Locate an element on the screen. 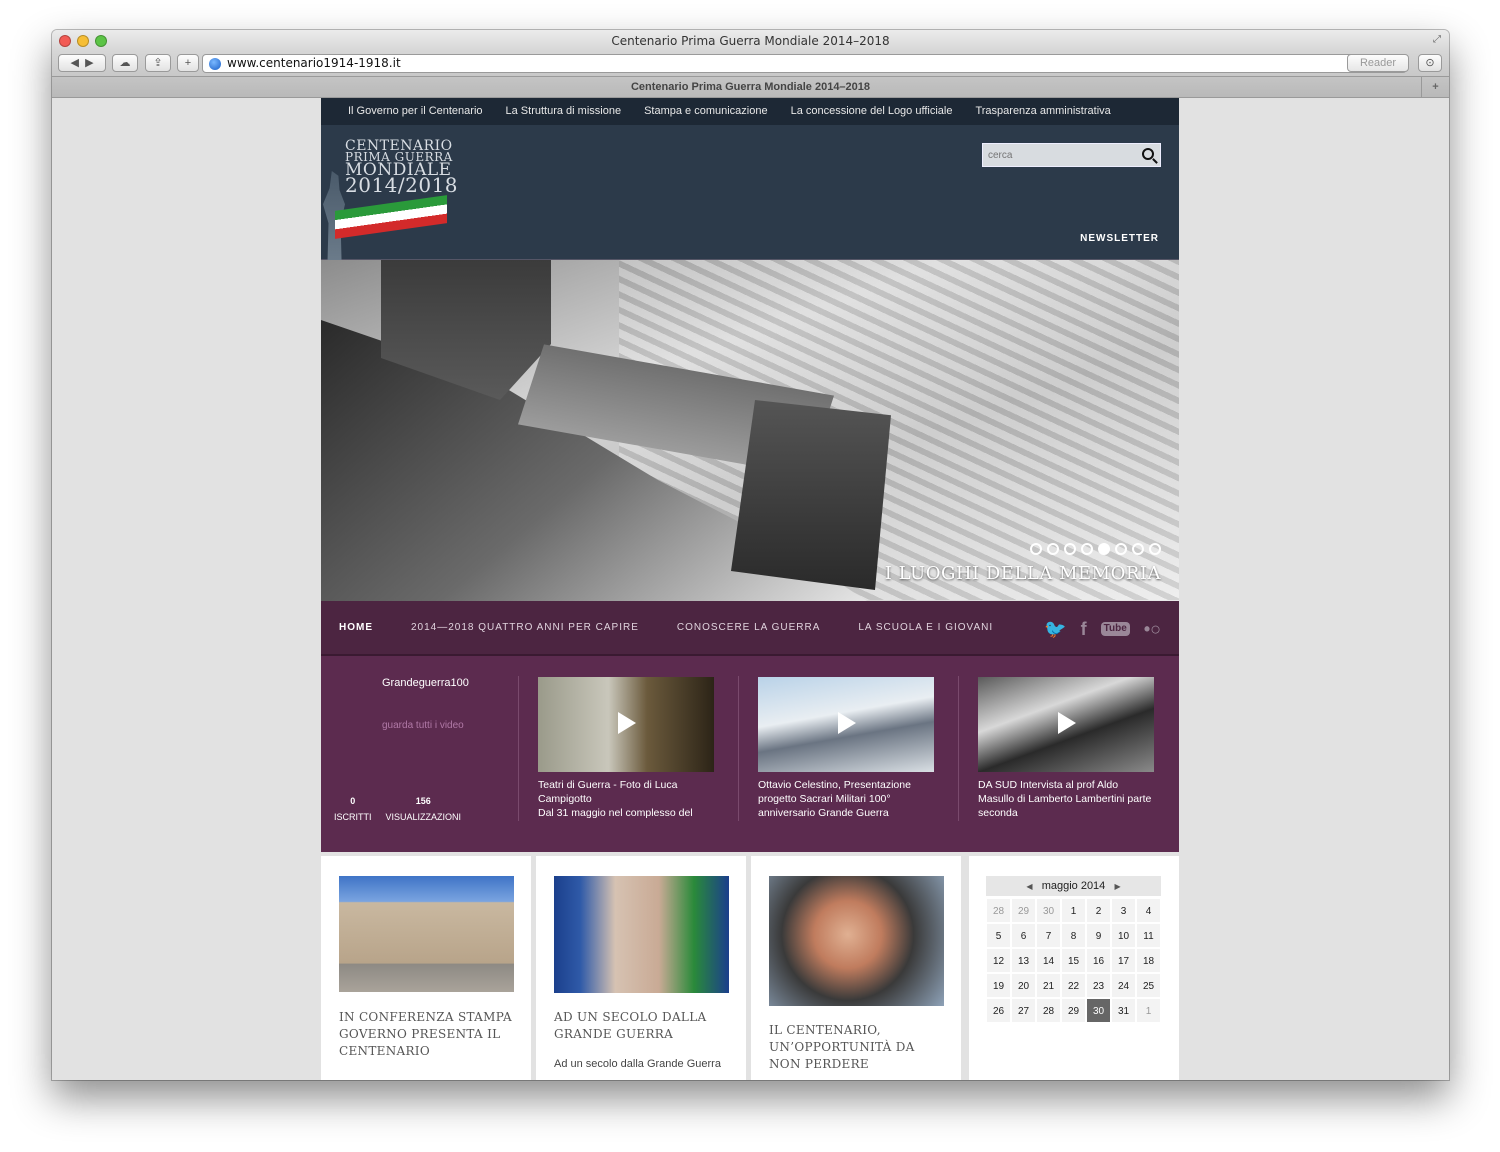 This screenshot has height=1152, width=1500. topnav-governo: Il Governo per il Centenario is located at coordinates (415, 111).